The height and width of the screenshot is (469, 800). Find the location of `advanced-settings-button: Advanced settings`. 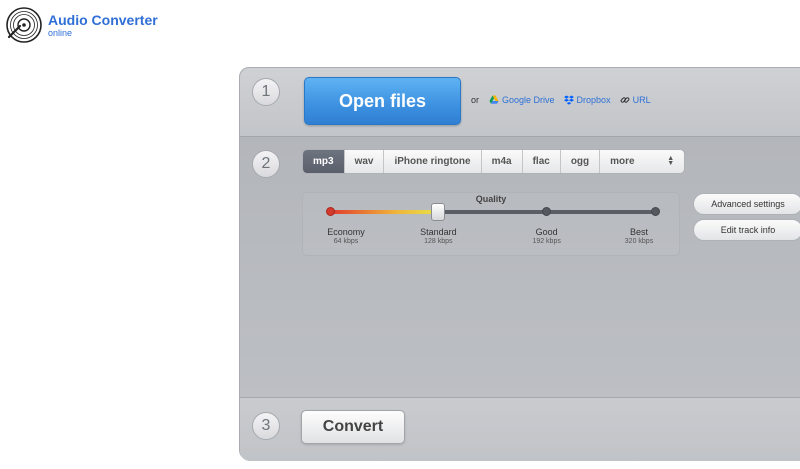

advanced-settings-button: Advanced settings is located at coordinates (746, 204).